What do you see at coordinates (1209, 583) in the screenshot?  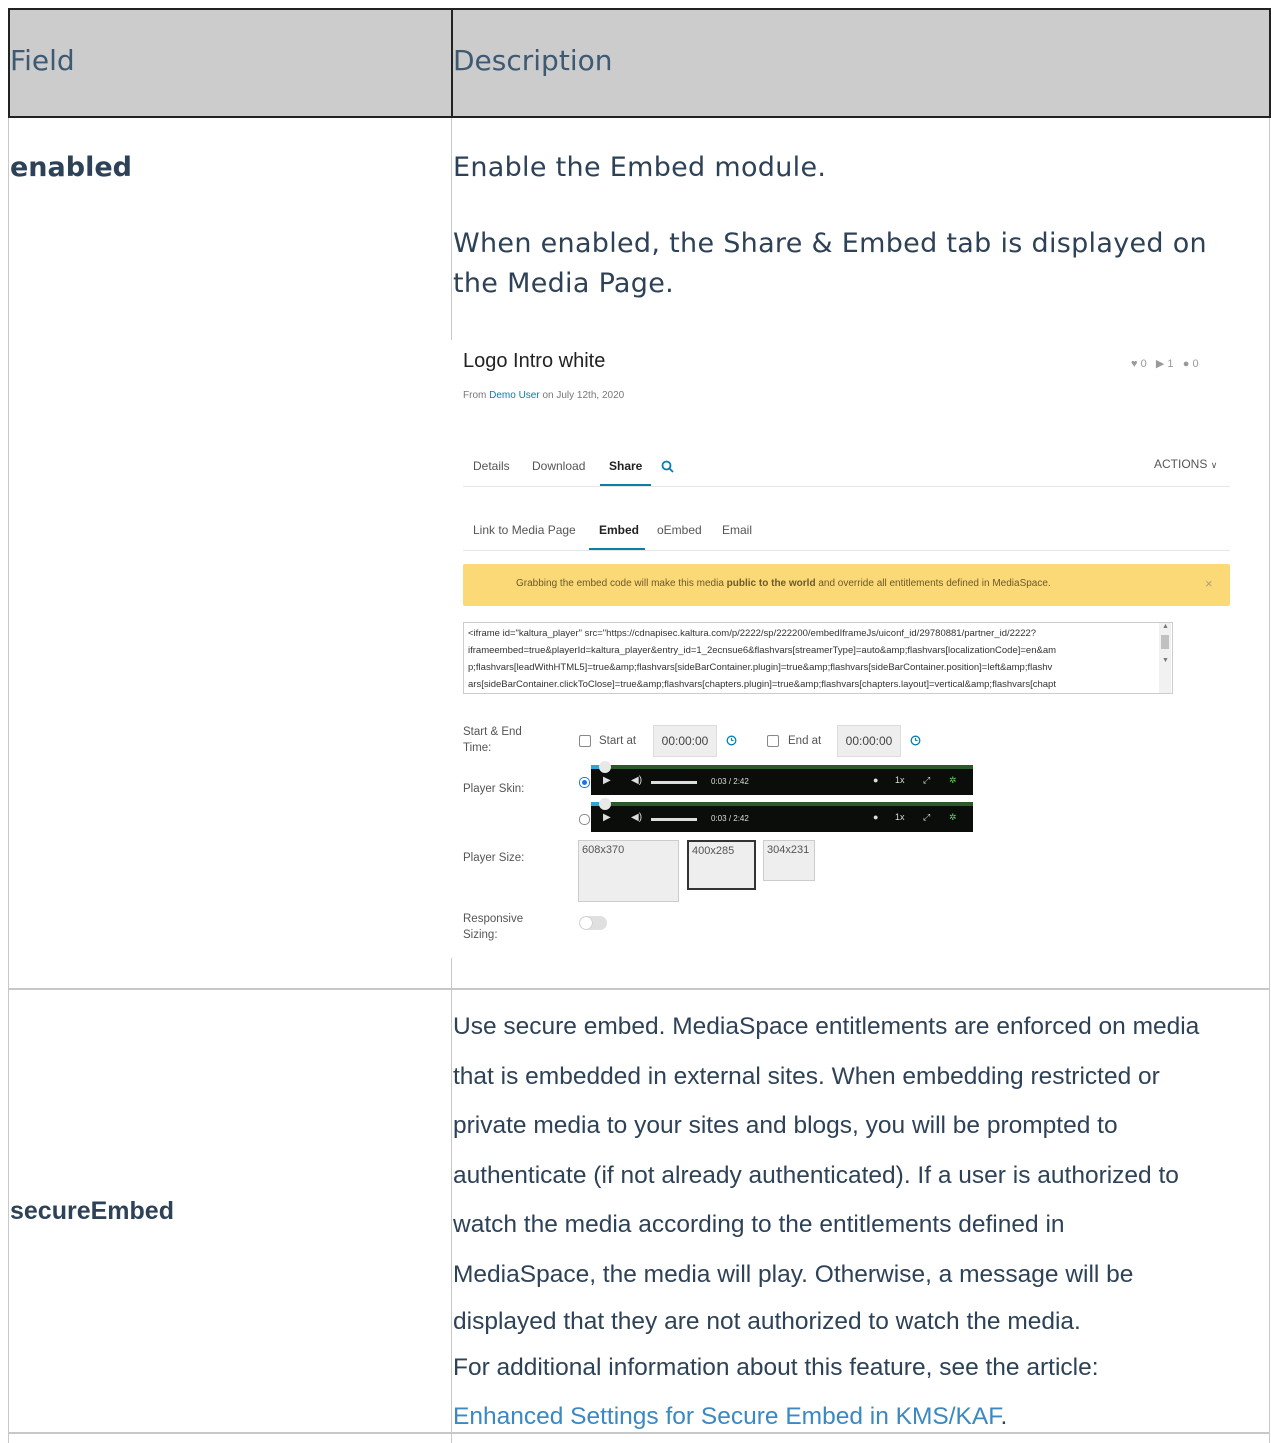 I see `close-icon: ×` at bounding box center [1209, 583].